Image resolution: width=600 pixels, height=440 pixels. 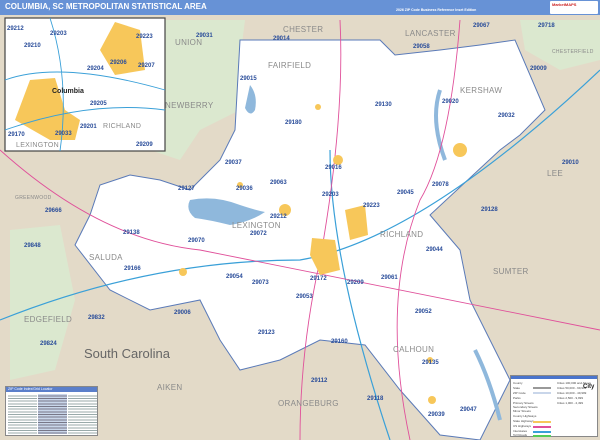 What do you see at coordinates (355, 283) in the screenshot?
I see `zip-label: 29209` at bounding box center [355, 283].